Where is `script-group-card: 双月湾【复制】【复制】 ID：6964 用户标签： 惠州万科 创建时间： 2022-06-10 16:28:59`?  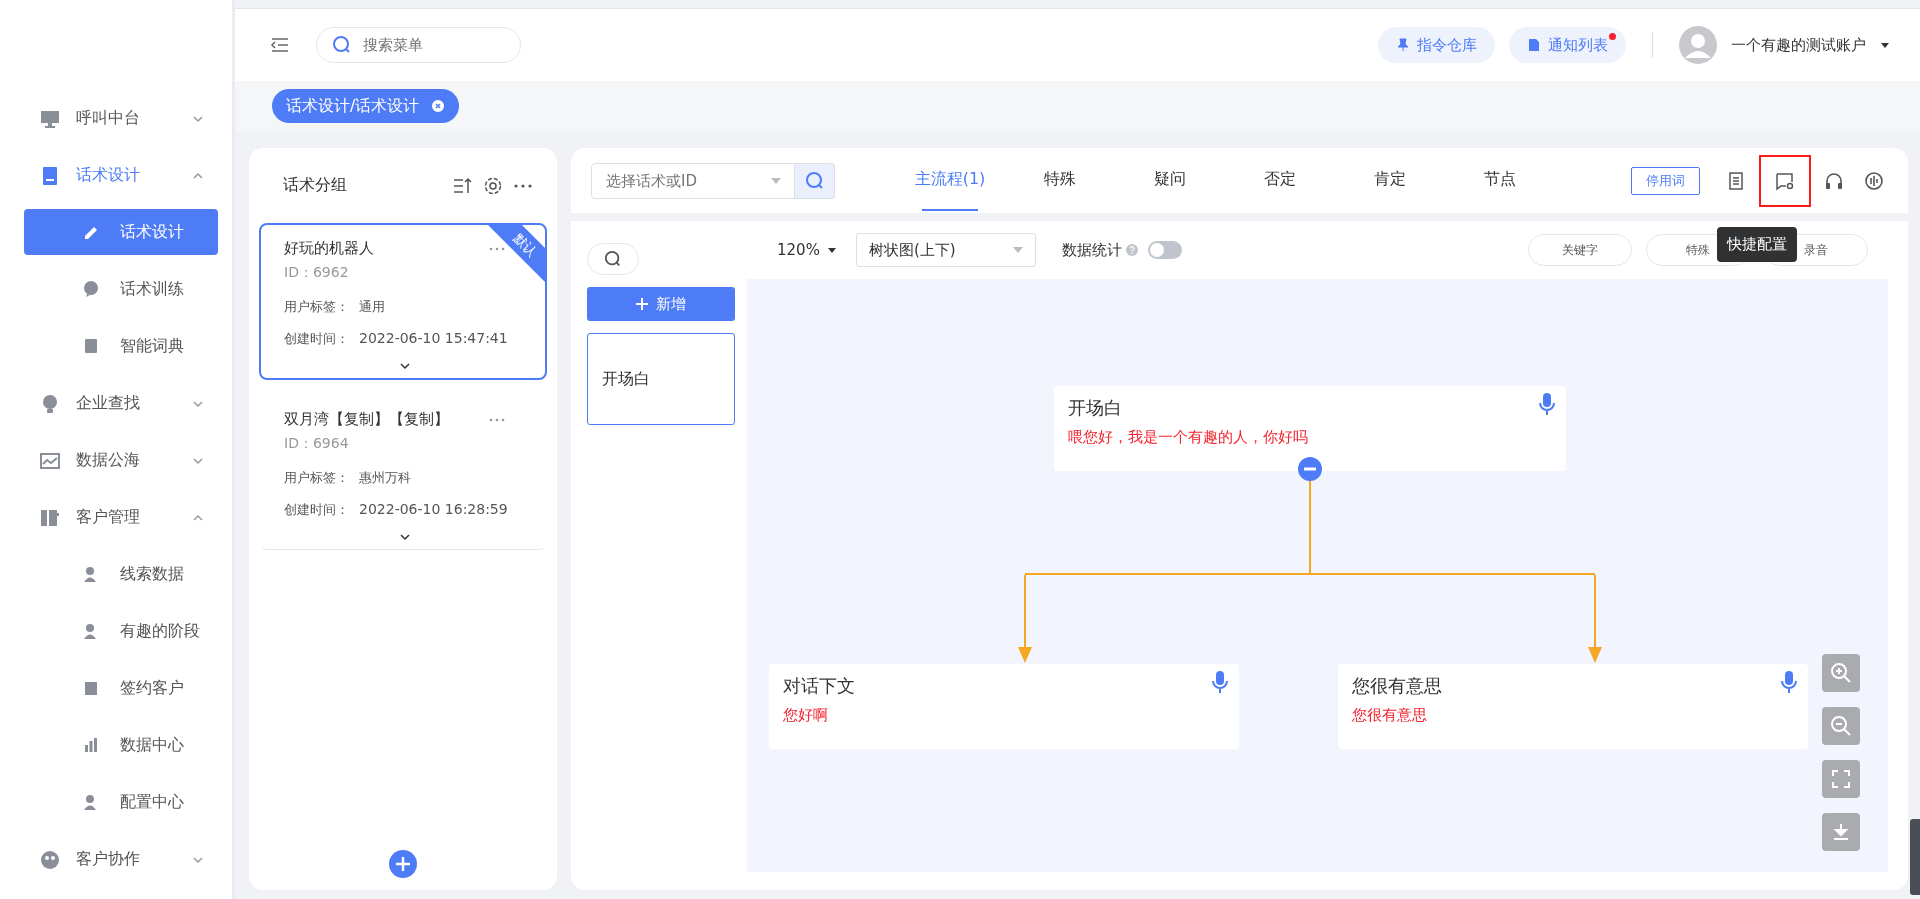
script-group-card: 双月湾【复制】【复制】 ID：6964 用户标签： 惠州万科 创建时间： 2022-06-10 16:28:59 is located at coordinates (403, 472).